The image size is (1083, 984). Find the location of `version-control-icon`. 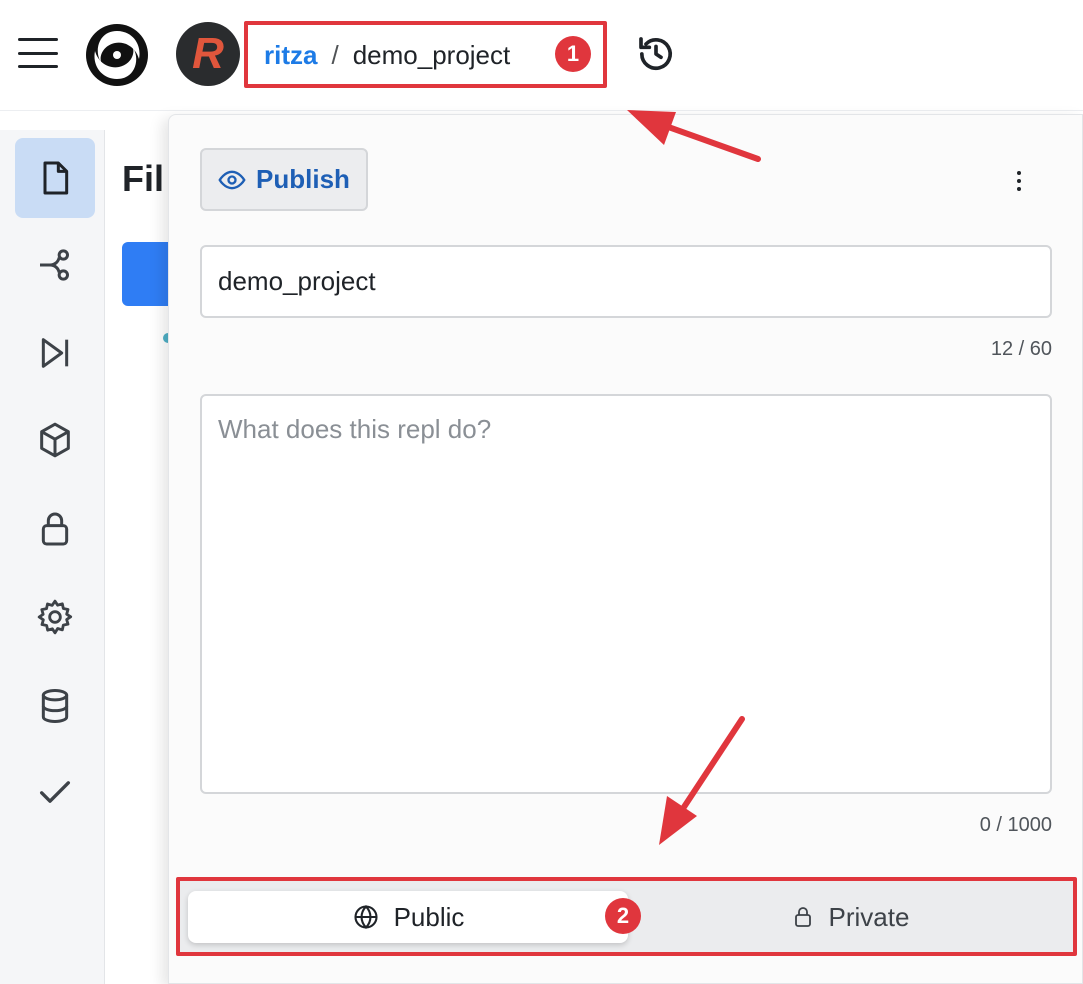

version-control-icon is located at coordinates (54, 265).